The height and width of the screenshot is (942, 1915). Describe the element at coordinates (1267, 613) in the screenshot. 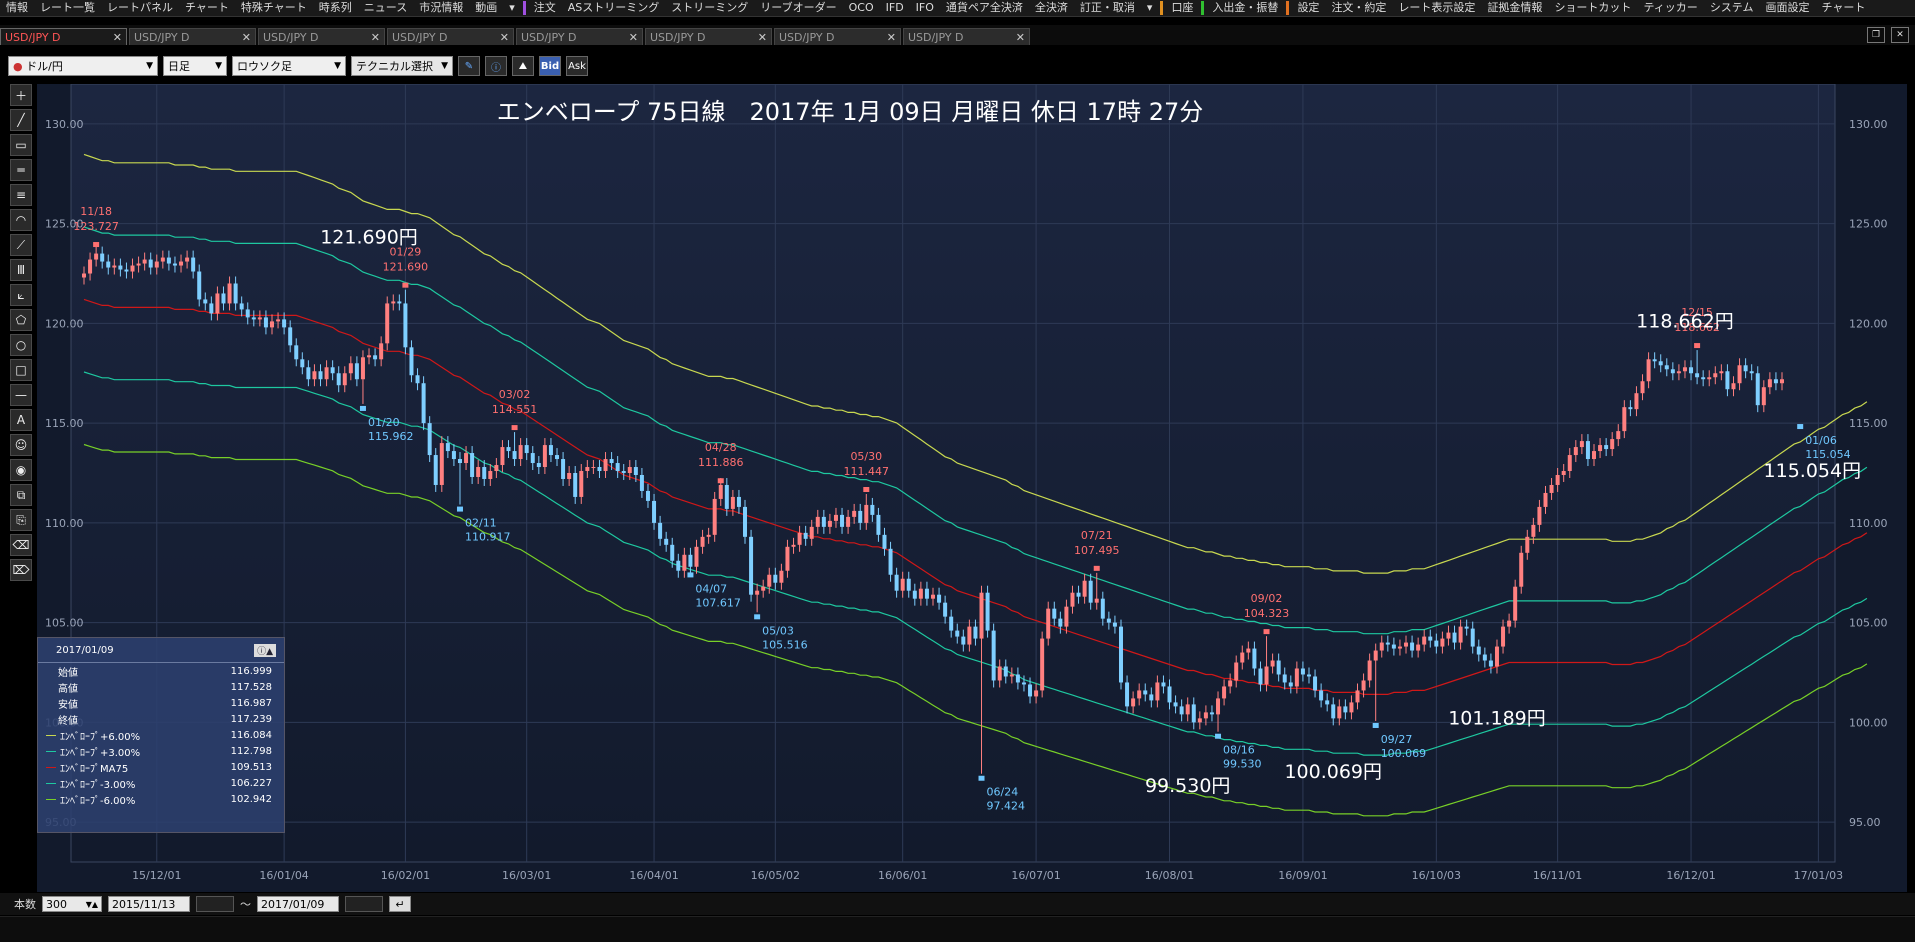

I see `extreme-value: 104.323` at that location.